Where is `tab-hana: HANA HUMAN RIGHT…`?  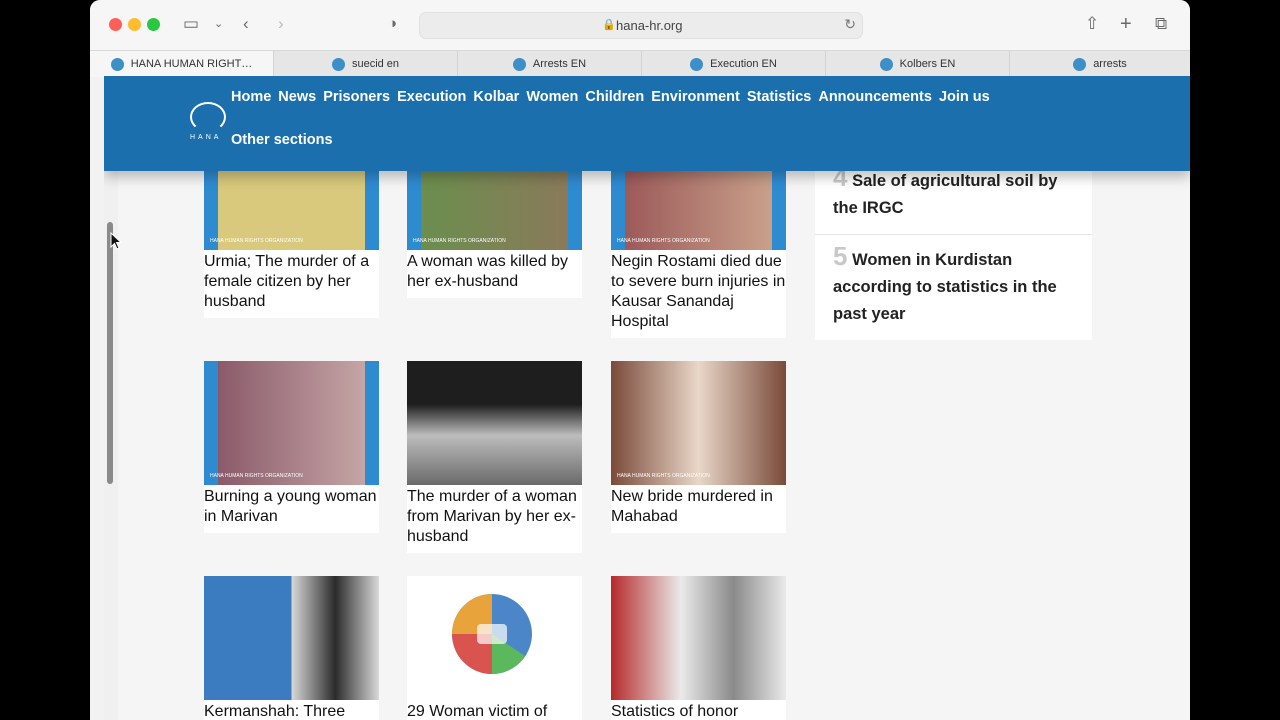
tab-hana: HANA HUMAN RIGHT… is located at coordinates (181, 64).